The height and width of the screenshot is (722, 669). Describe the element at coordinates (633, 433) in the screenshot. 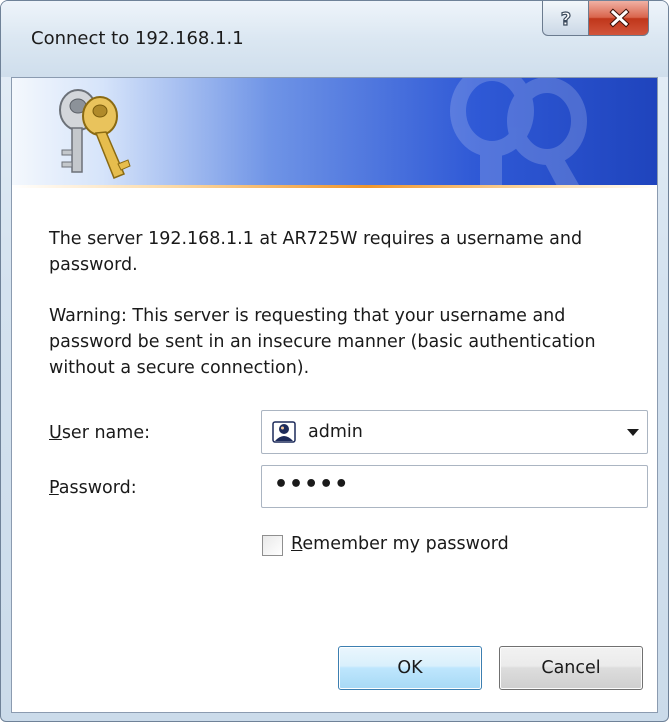

I see `chevron-down-icon` at that location.